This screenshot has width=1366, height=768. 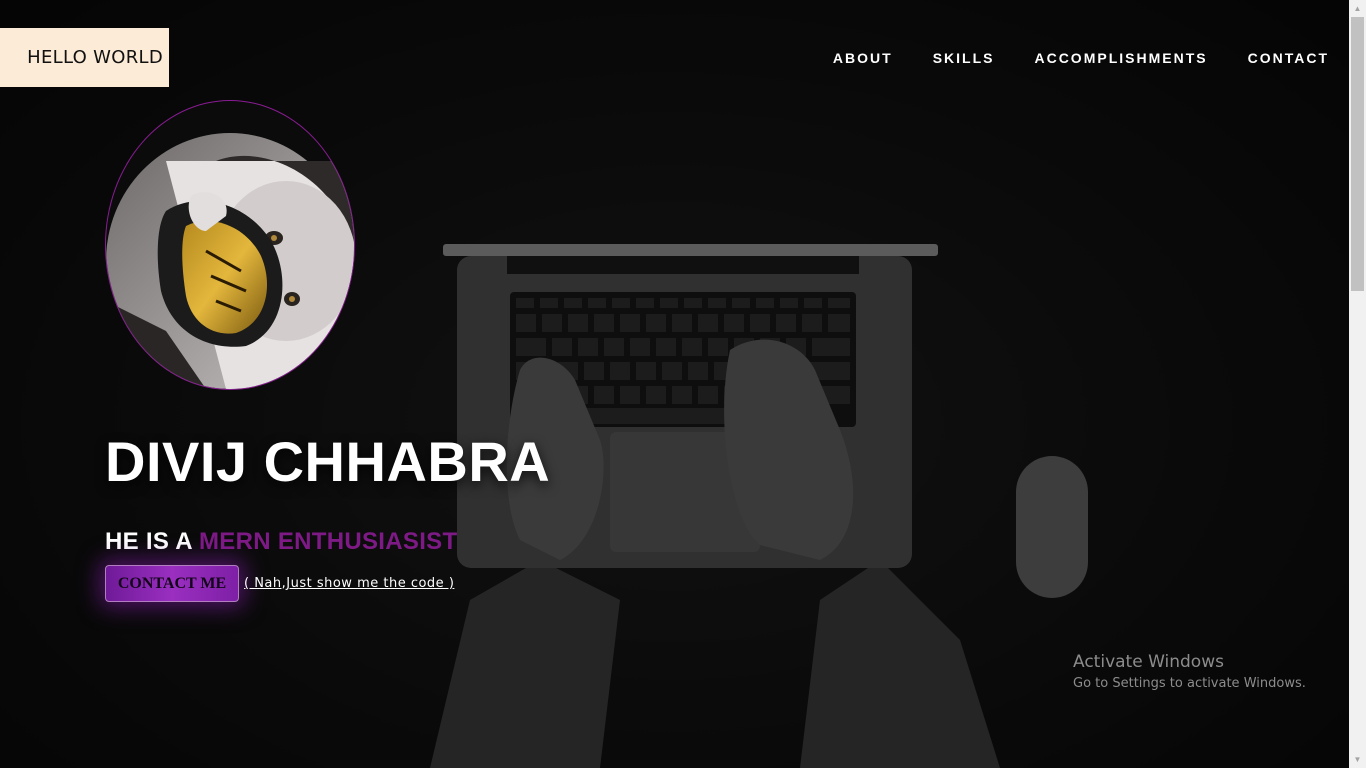 What do you see at coordinates (964, 58) in the screenshot?
I see `nav-link-skills: SKILLS` at bounding box center [964, 58].